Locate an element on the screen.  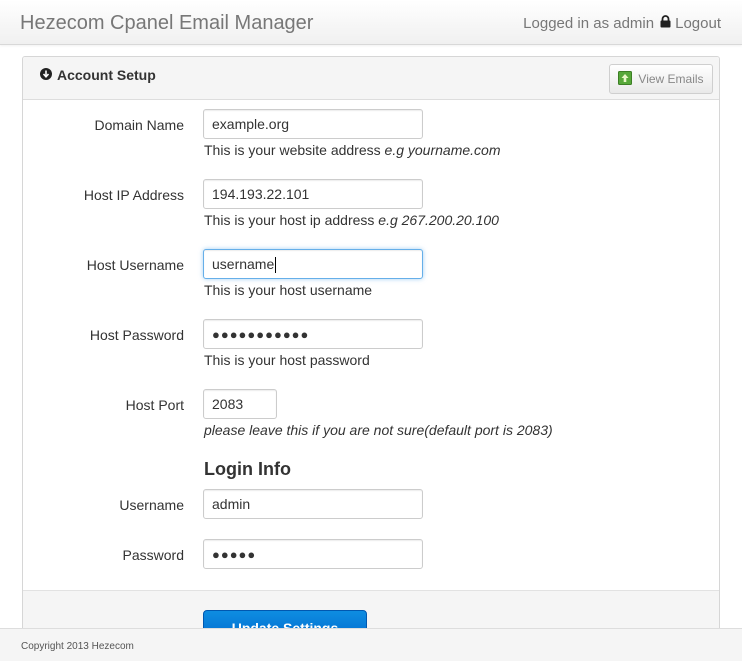
view-emails-label: View Emails is located at coordinates (671, 79).